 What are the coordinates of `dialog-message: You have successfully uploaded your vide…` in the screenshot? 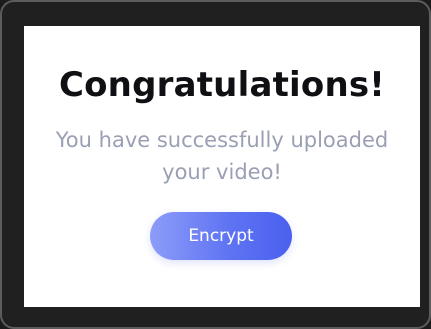 It's located at (222, 156).